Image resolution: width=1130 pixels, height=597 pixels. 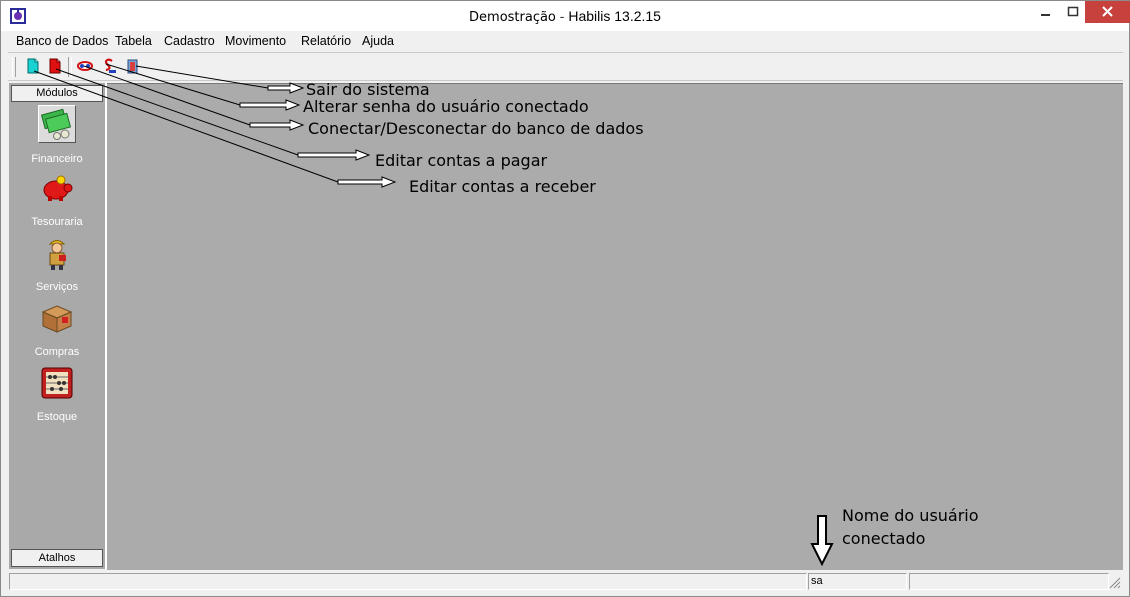 I want to click on password-icon, so click(x=109, y=66).